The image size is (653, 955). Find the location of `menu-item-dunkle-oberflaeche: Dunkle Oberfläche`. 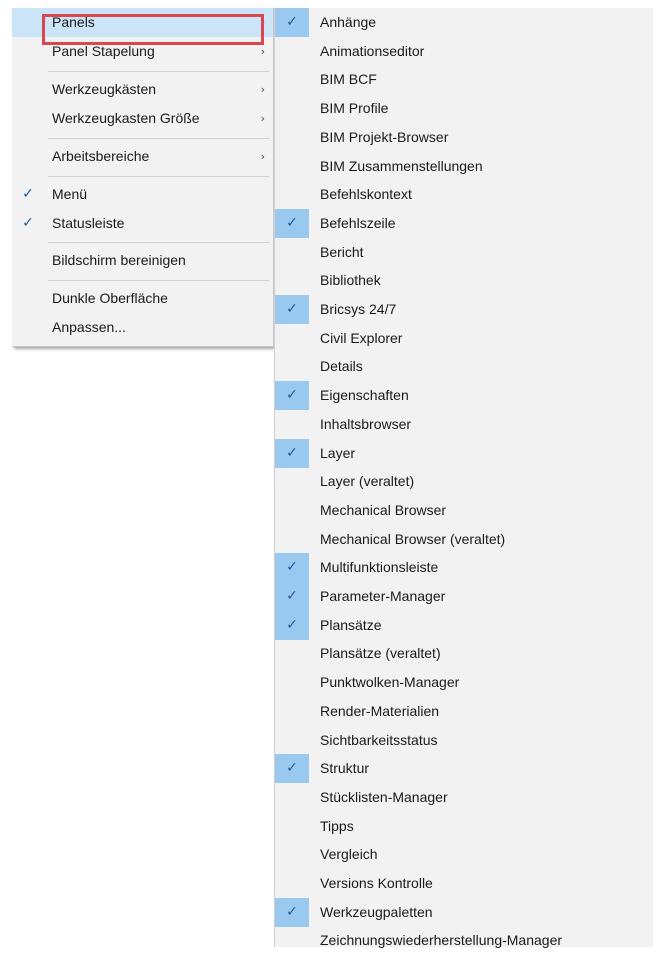

menu-item-dunkle-oberflaeche: Dunkle Oberfläche is located at coordinates (142, 298).